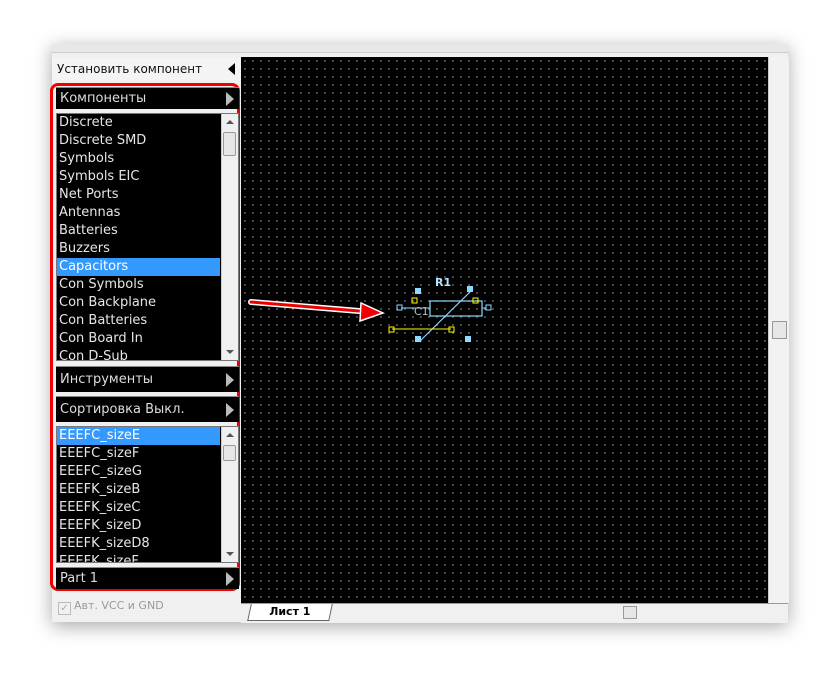 This screenshot has width=840, height=676. What do you see at coordinates (138, 544) in the screenshot?
I see `list-item: EEEFK_sizeD8` at bounding box center [138, 544].